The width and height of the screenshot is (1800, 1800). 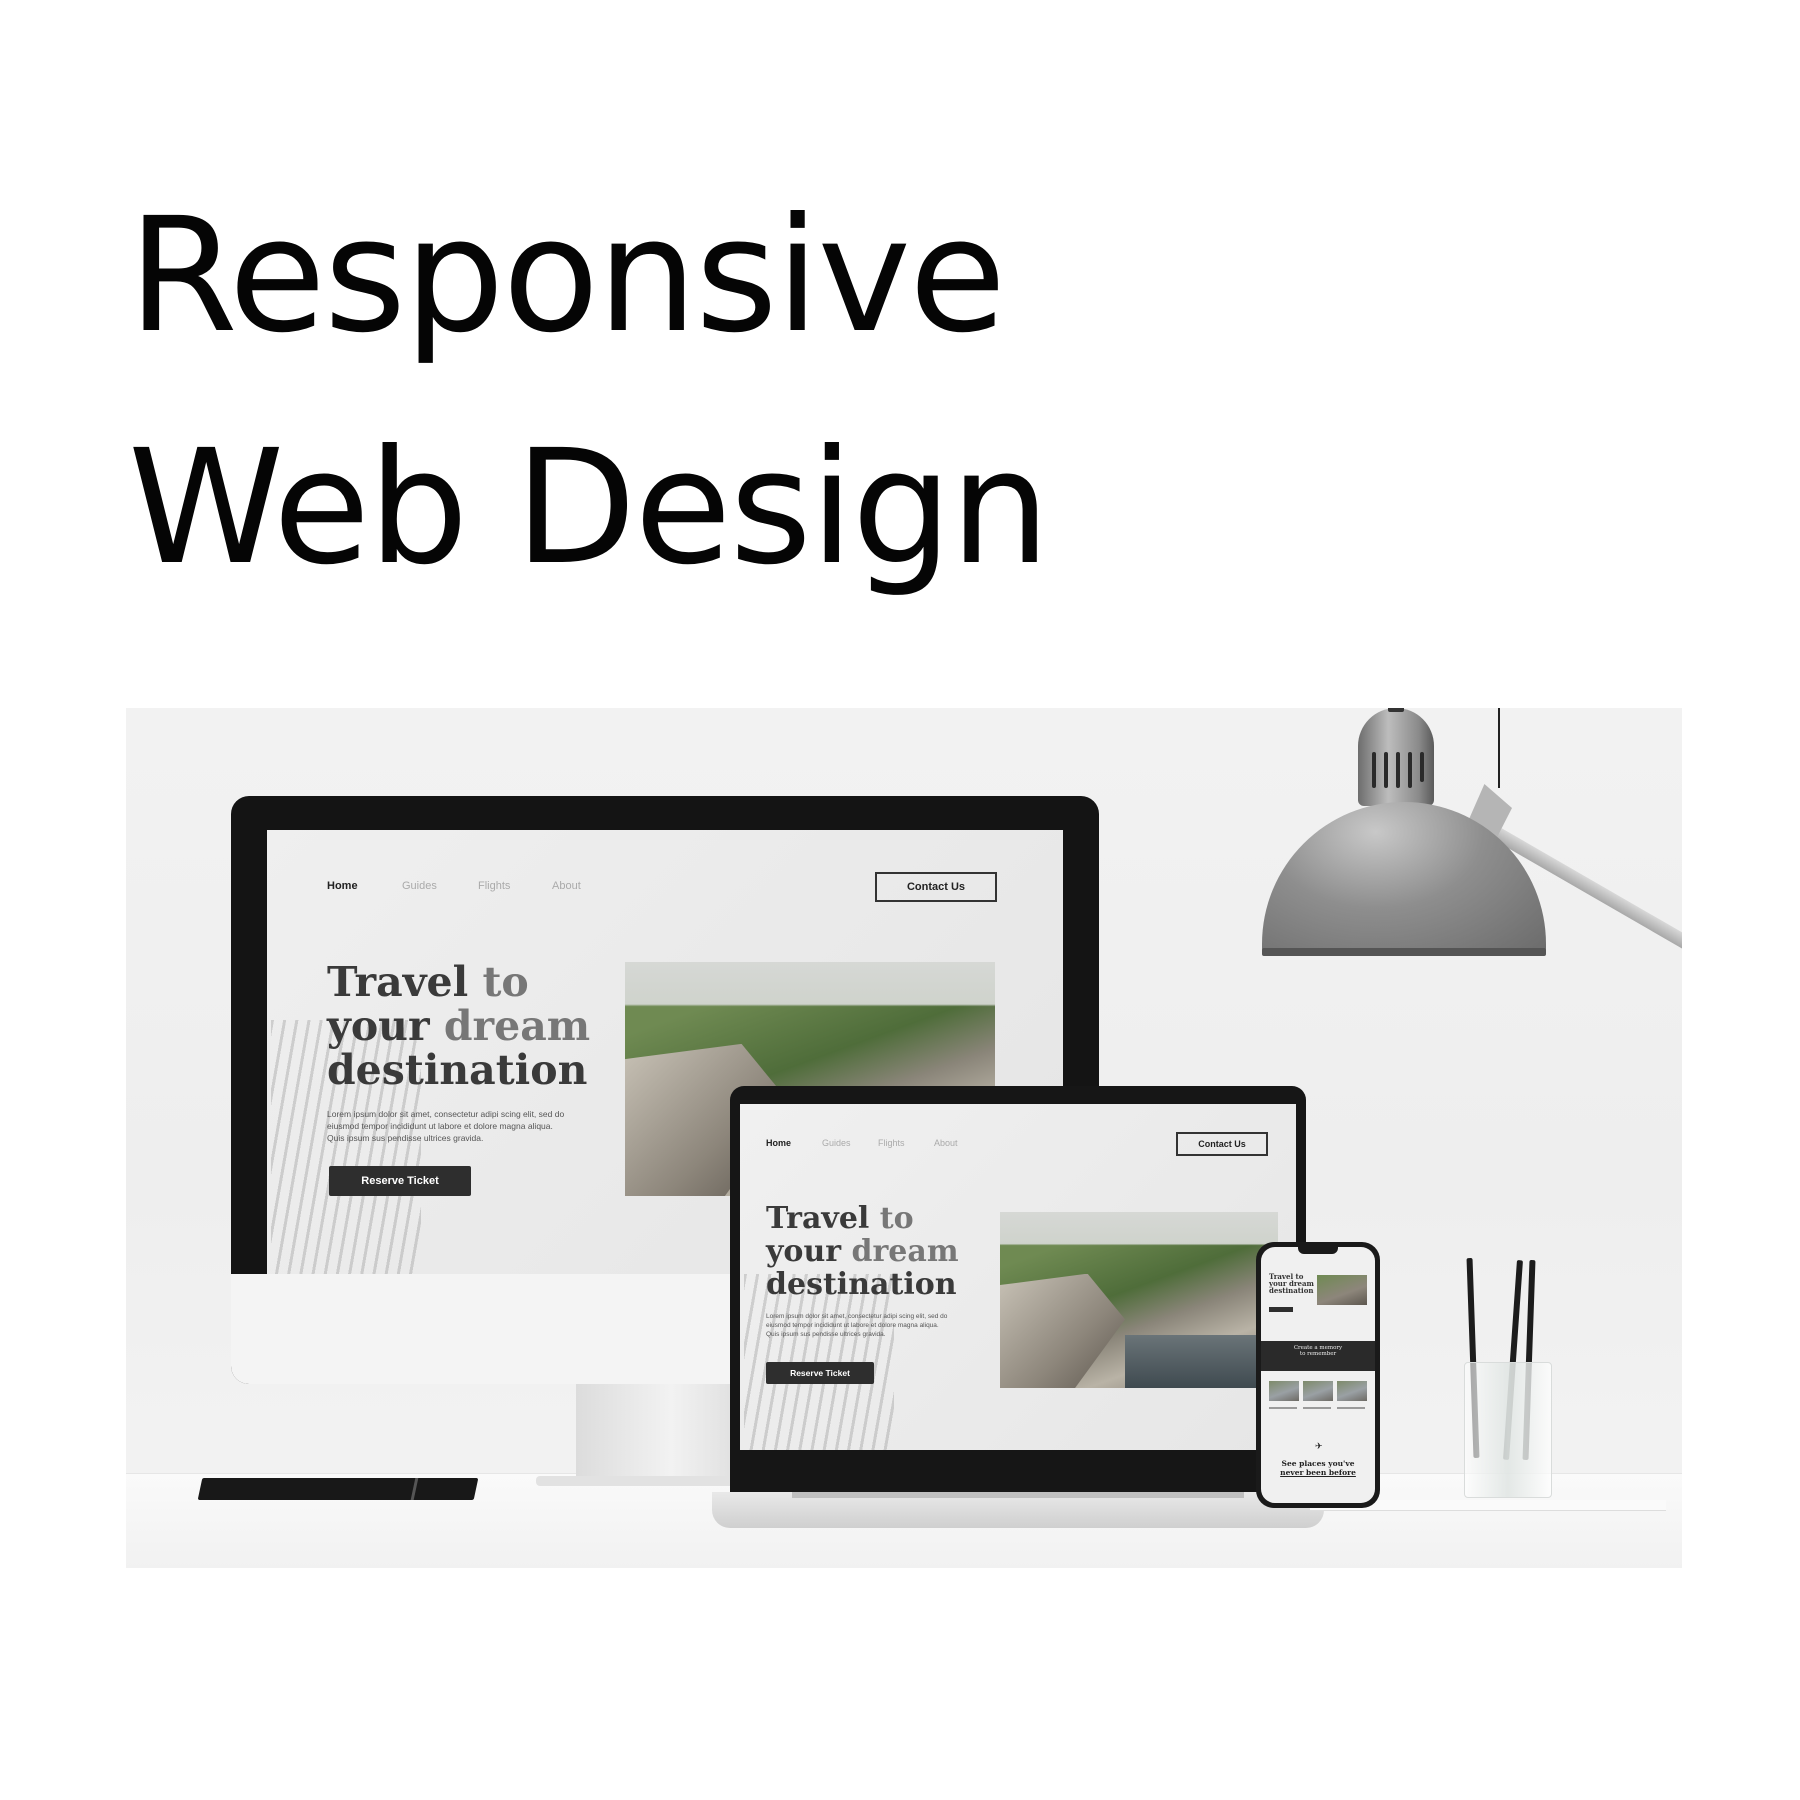 What do you see at coordinates (1396, 757) in the screenshot?
I see `desk-lamp-icon` at bounding box center [1396, 757].